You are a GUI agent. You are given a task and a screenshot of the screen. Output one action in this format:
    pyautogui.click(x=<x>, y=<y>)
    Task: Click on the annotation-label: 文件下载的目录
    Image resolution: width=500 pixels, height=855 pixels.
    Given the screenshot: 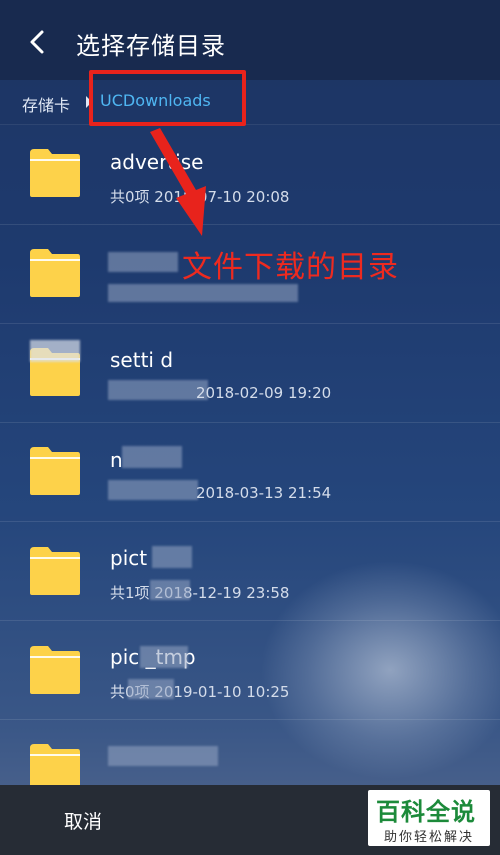 What is the action you would take?
    pyautogui.click(x=290, y=267)
    